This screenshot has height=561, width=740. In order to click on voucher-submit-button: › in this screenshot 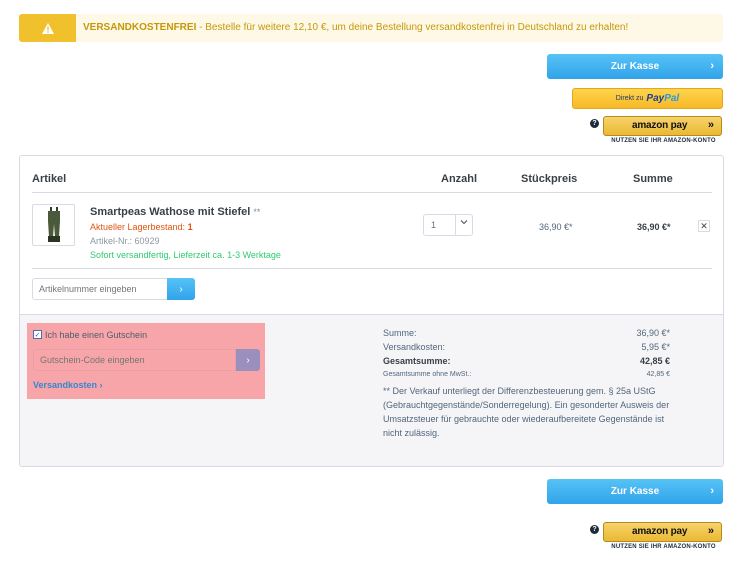, I will do `click(248, 360)`.